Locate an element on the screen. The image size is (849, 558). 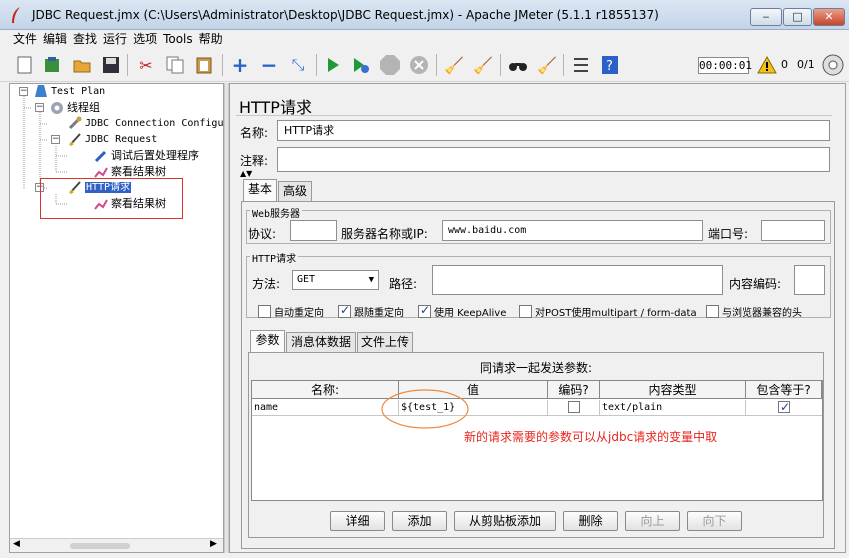
protocol-input is located at coordinates (313, 230).